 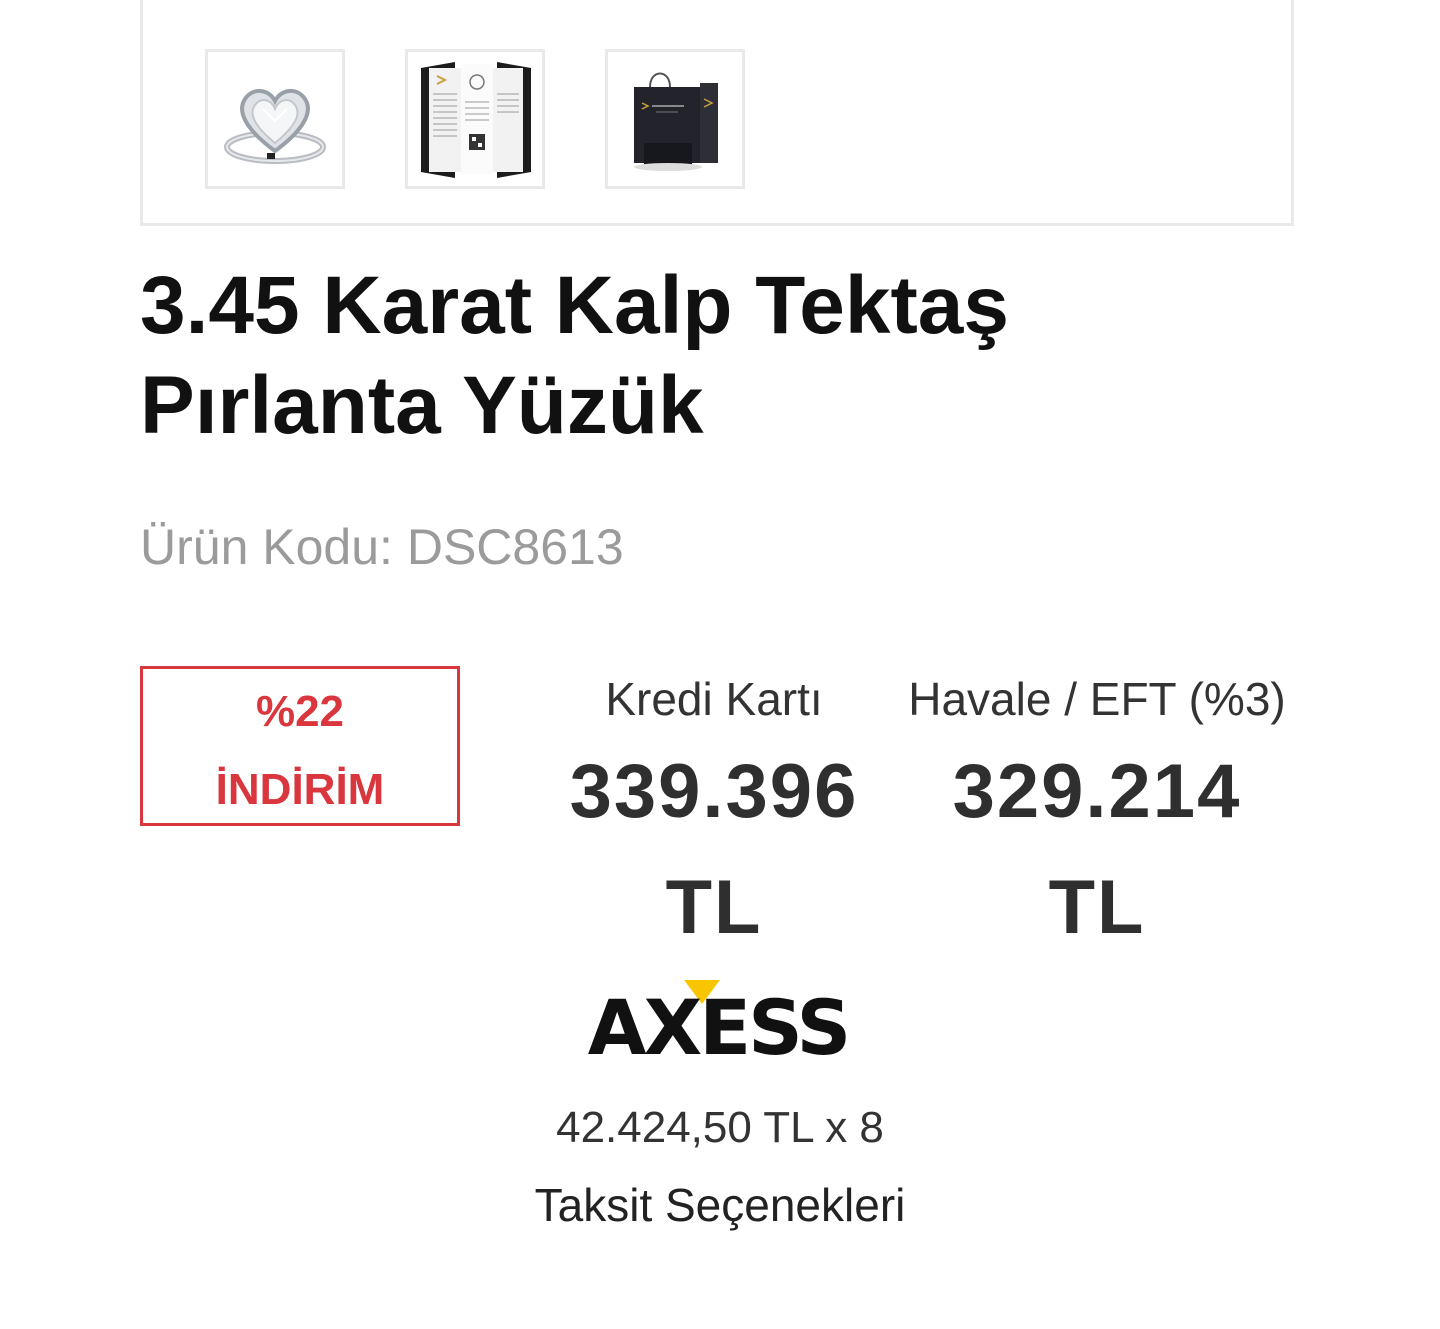 I want to click on axess-logo: AXESS, so click(x=719, y=1022).